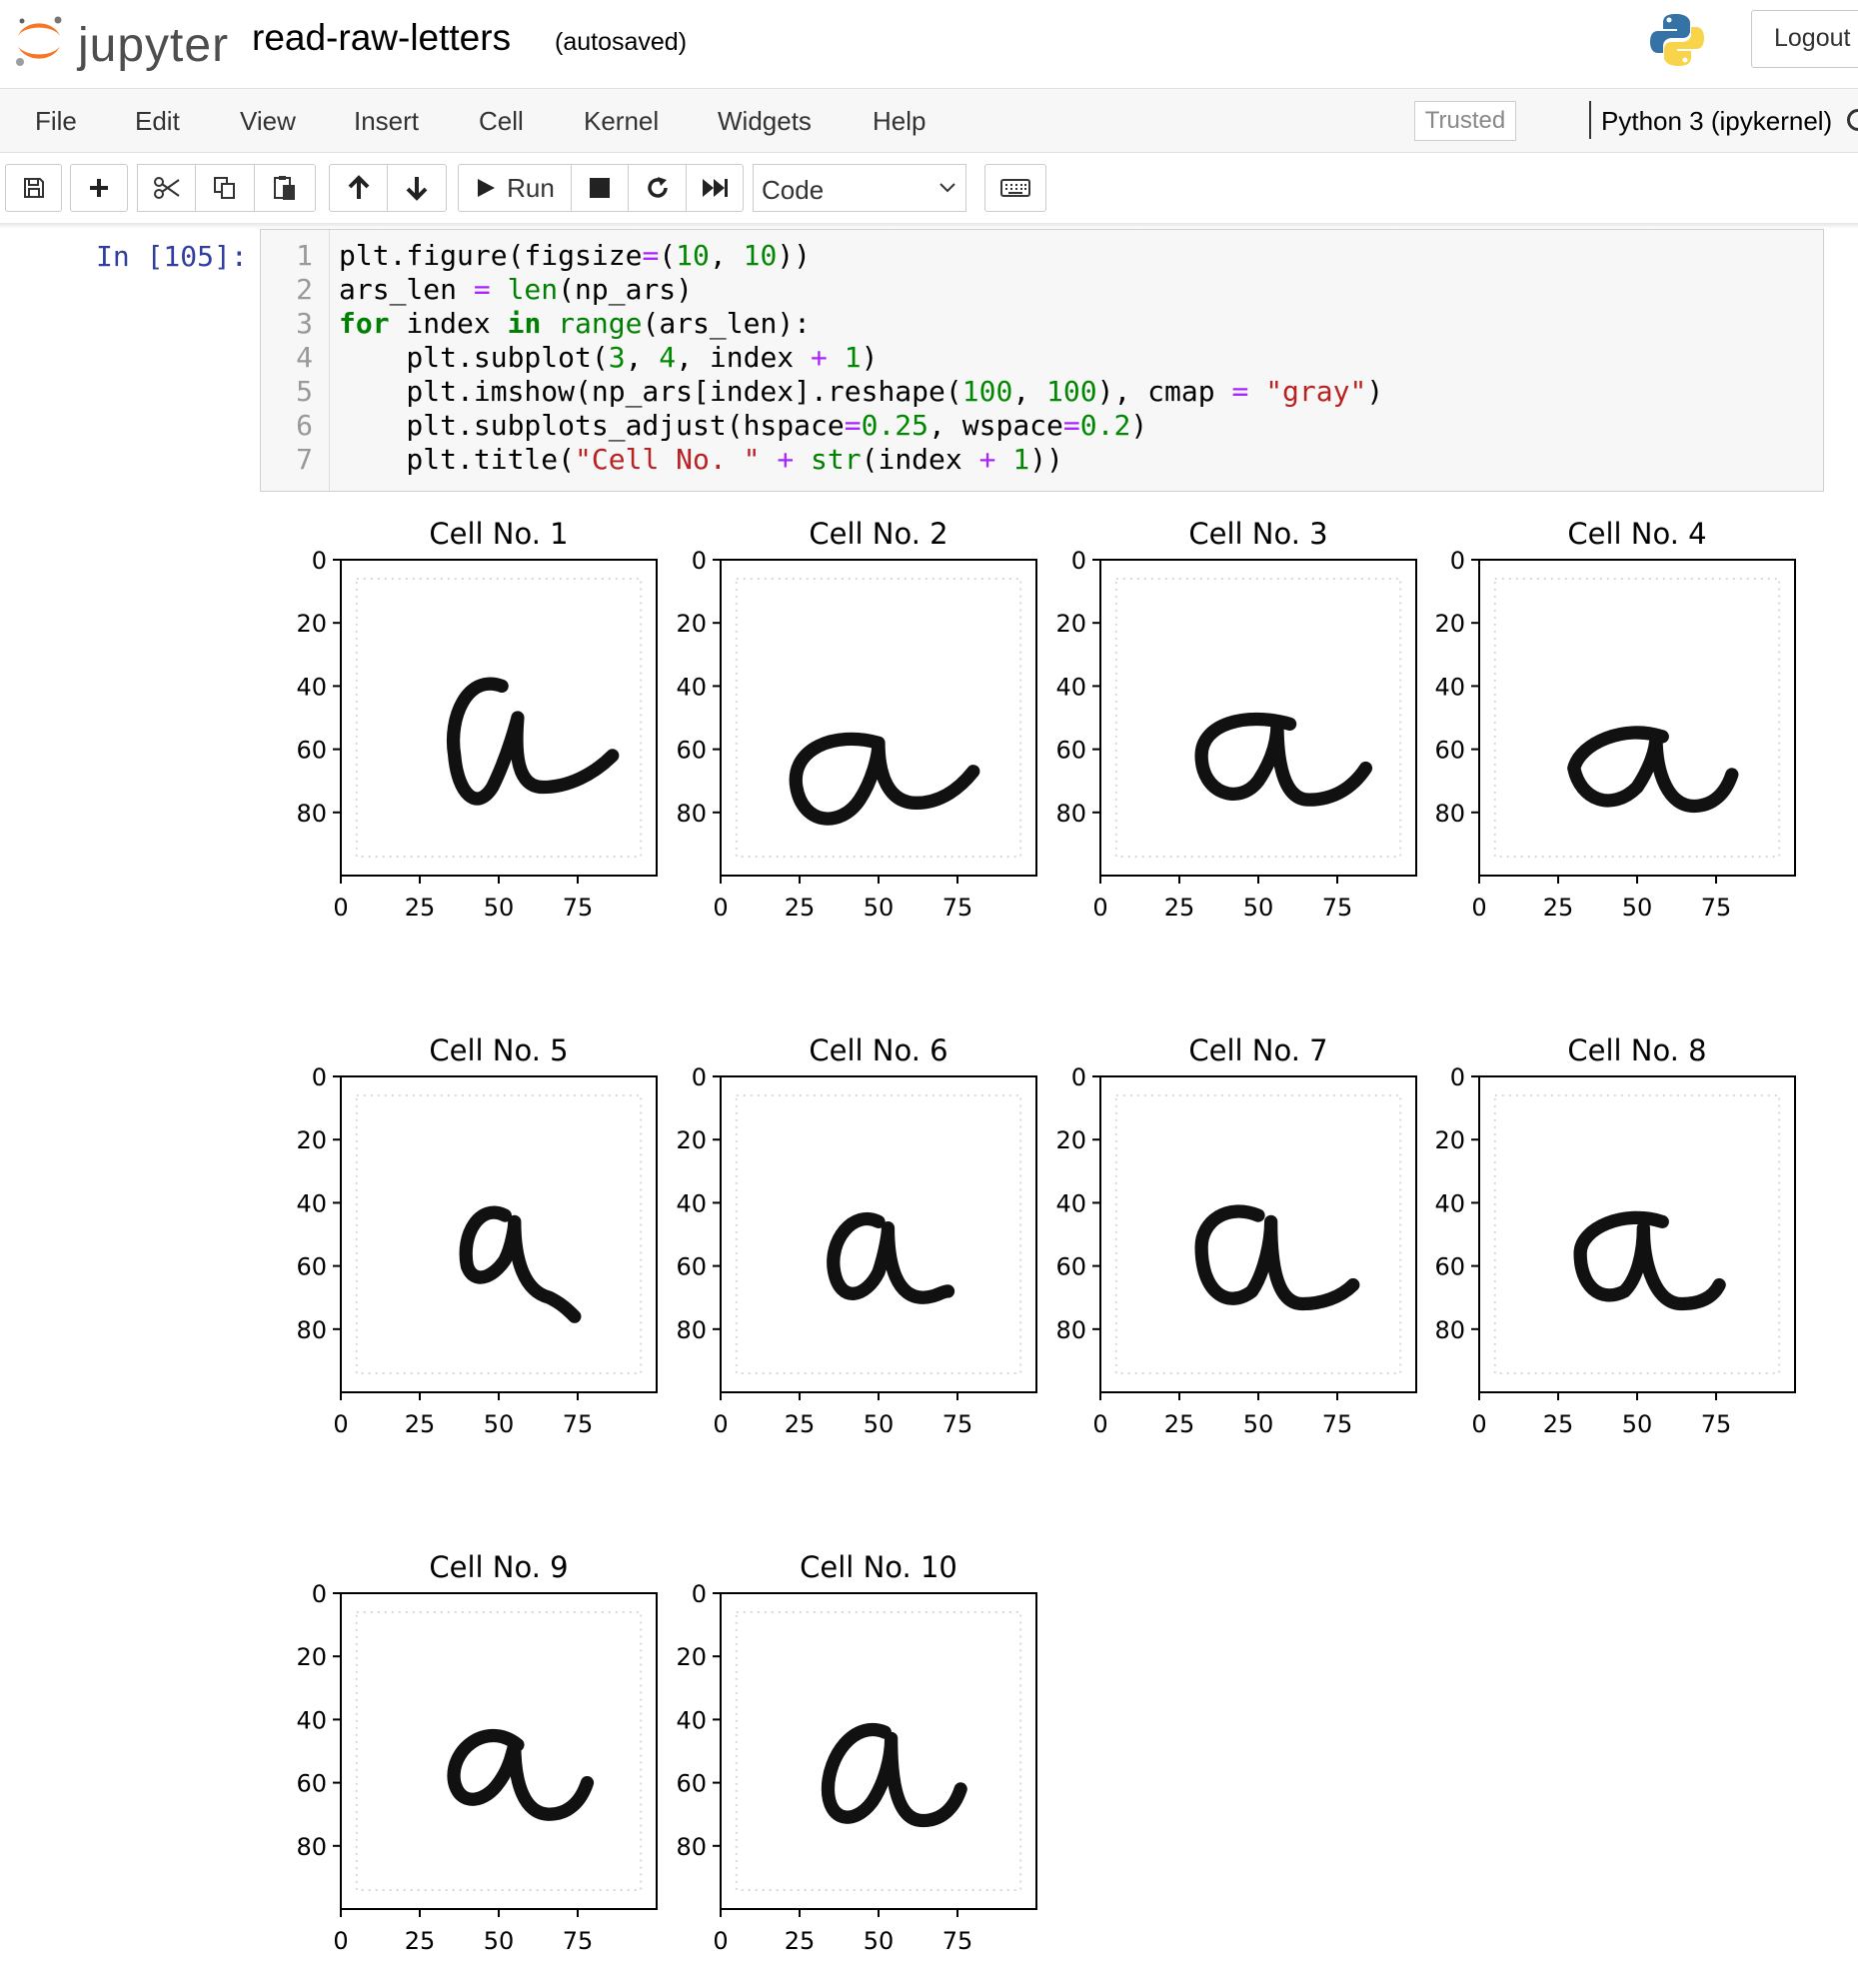 The image size is (1858, 1988). I want to click on subplot-1: Cell No. 1 0 20 40 60 80 0 25 50 75, so click(477, 719).